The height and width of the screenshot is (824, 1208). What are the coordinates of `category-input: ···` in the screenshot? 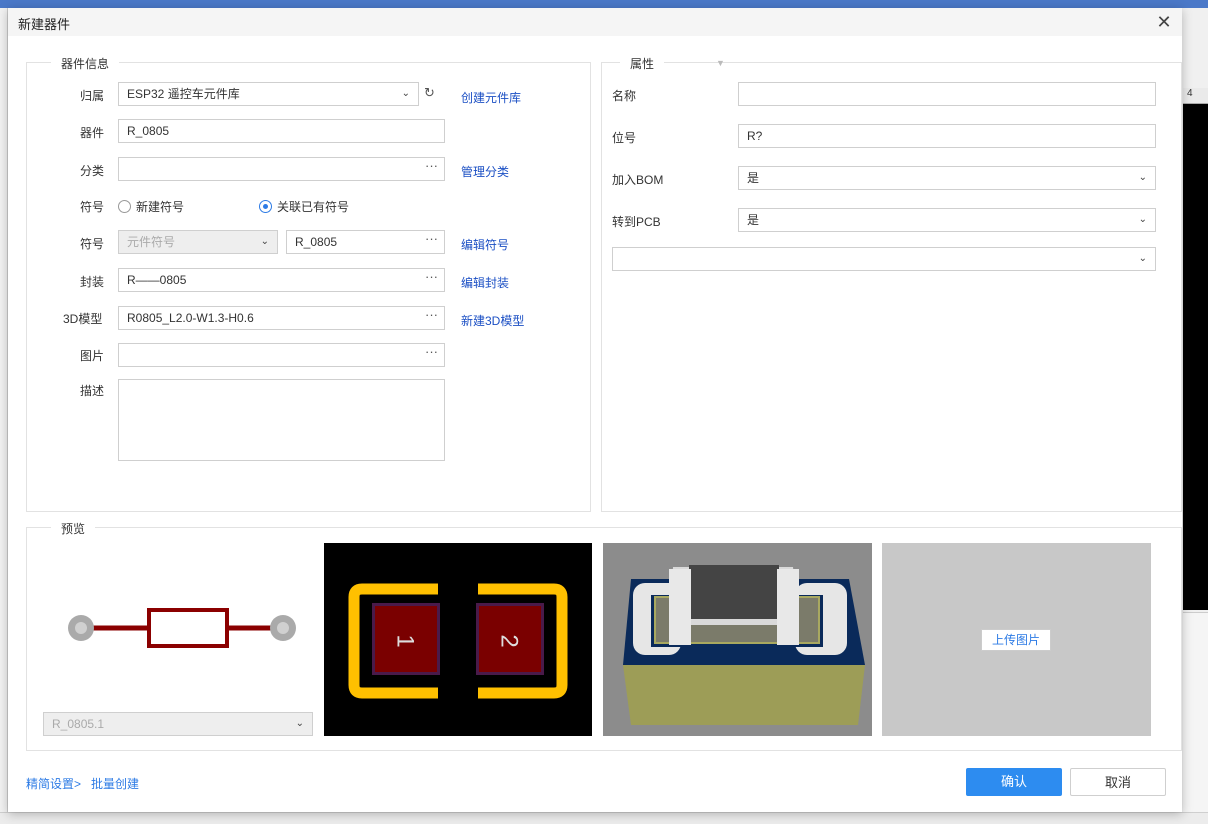 It's located at (281, 169).